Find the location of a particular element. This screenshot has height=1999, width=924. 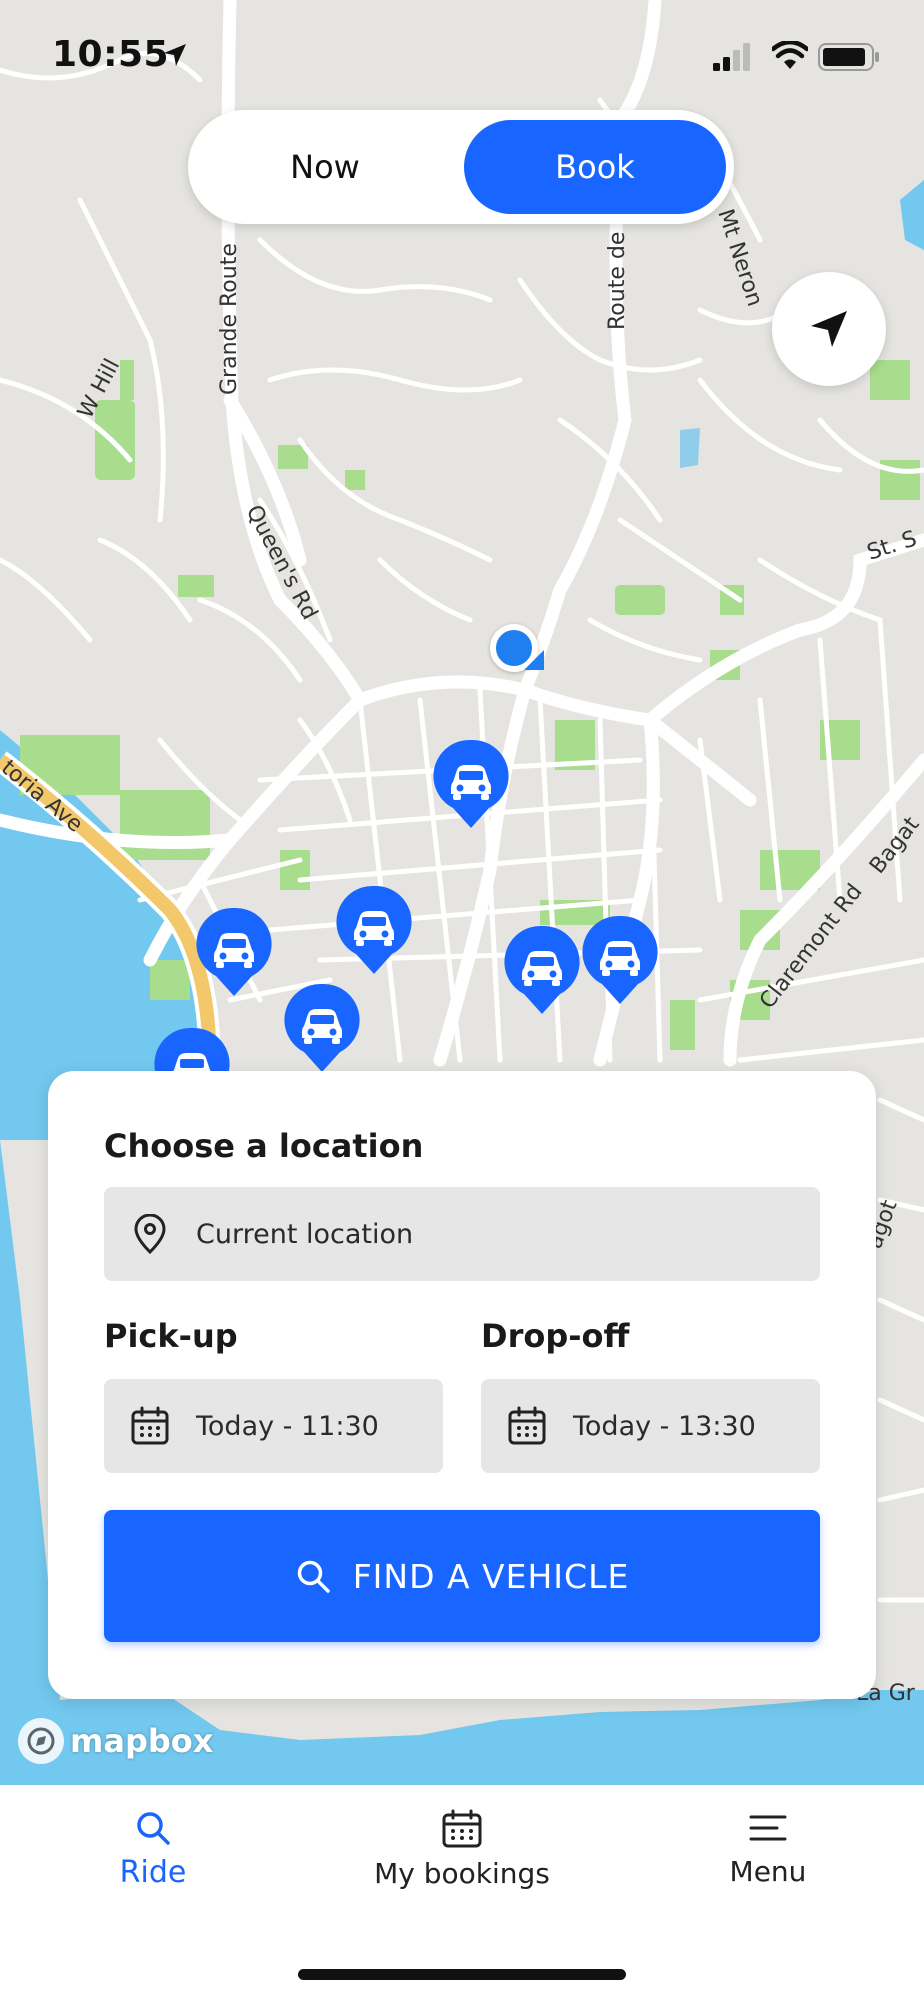

tab-ride-label: Ride is located at coordinates (153, 1872).